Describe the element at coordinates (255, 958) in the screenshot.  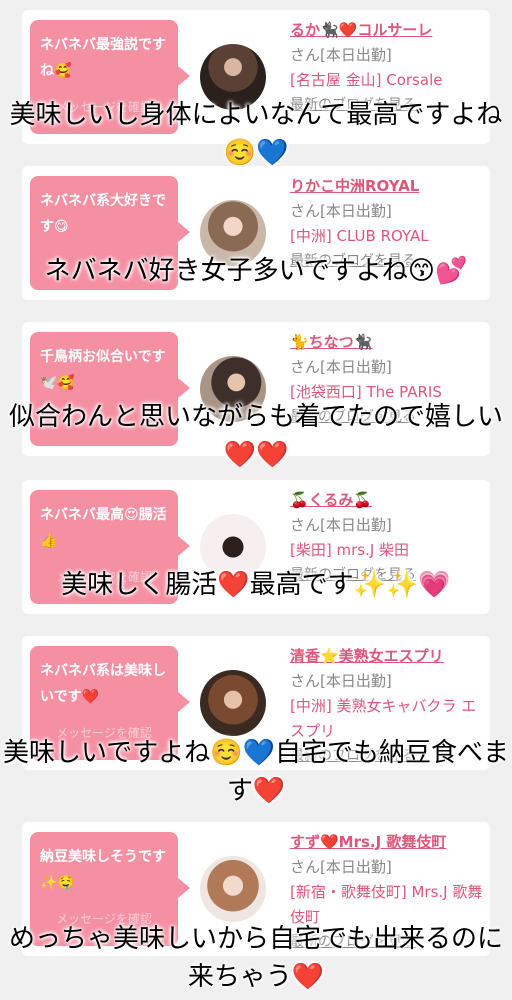
I see `overlay-caption: めっちゃ美味しいから自宅でも出来るのに来ちゃう❤️` at that location.